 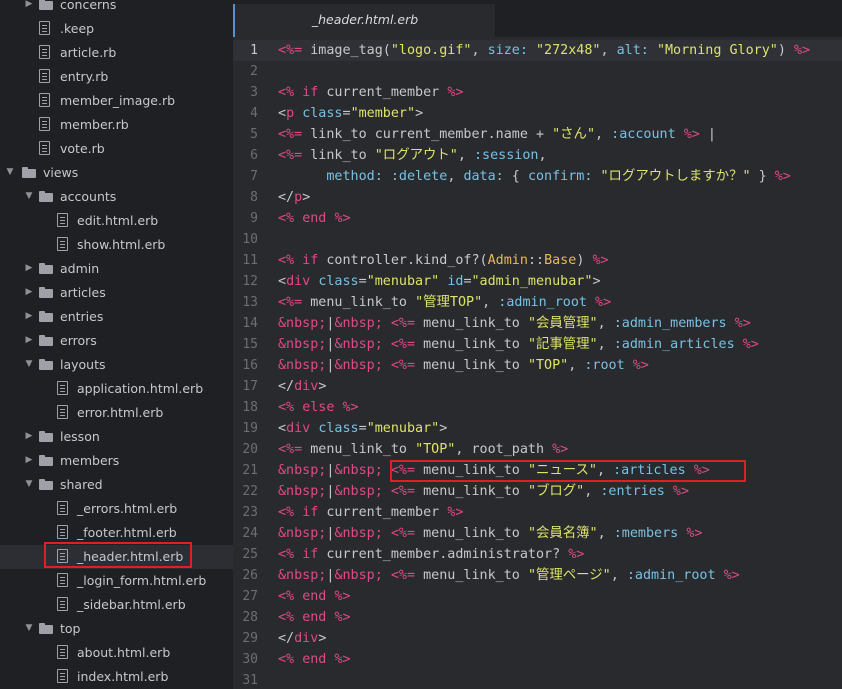 What do you see at coordinates (537, 679) in the screenshot?
I see `code-line: 31` at bounding box center [537, 679].